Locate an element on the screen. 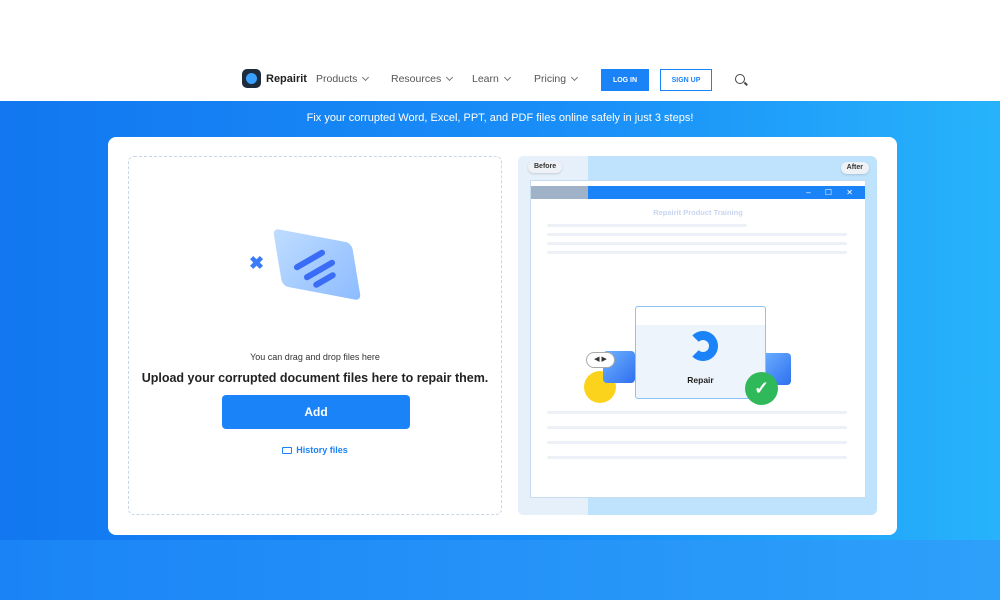 The image size is (1000, 600). before-tag: Before is located at coordinates (545, 167).